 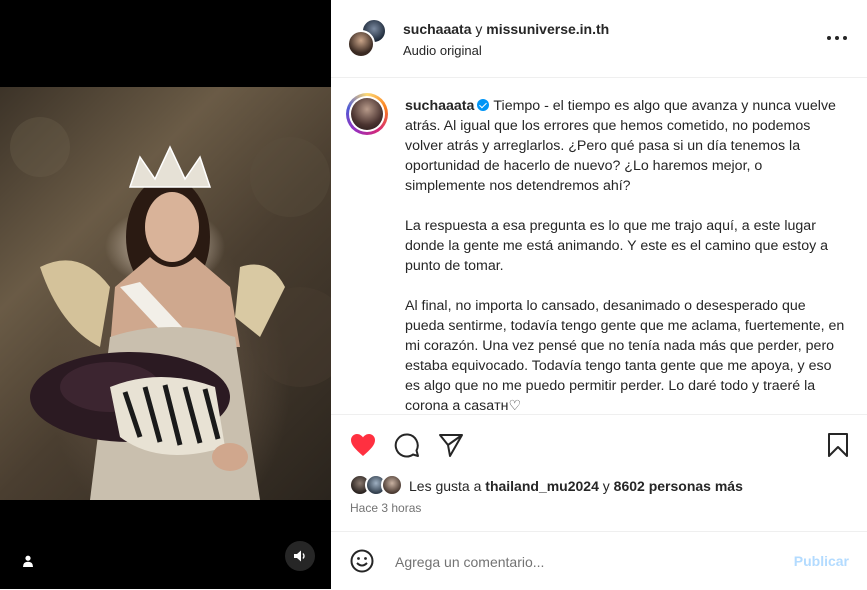 What do you see at coordinates (447, 486) in the screenshot?
I see `likes-prefix: Les gusta a` at bounding box center [447, 486].